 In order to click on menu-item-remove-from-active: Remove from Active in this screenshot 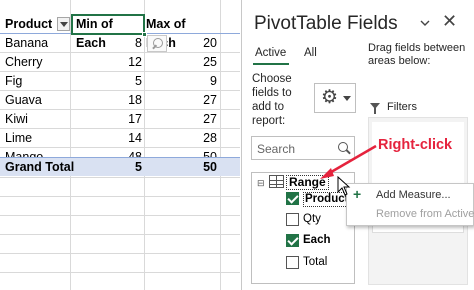, I will do `click(410, 215)`.